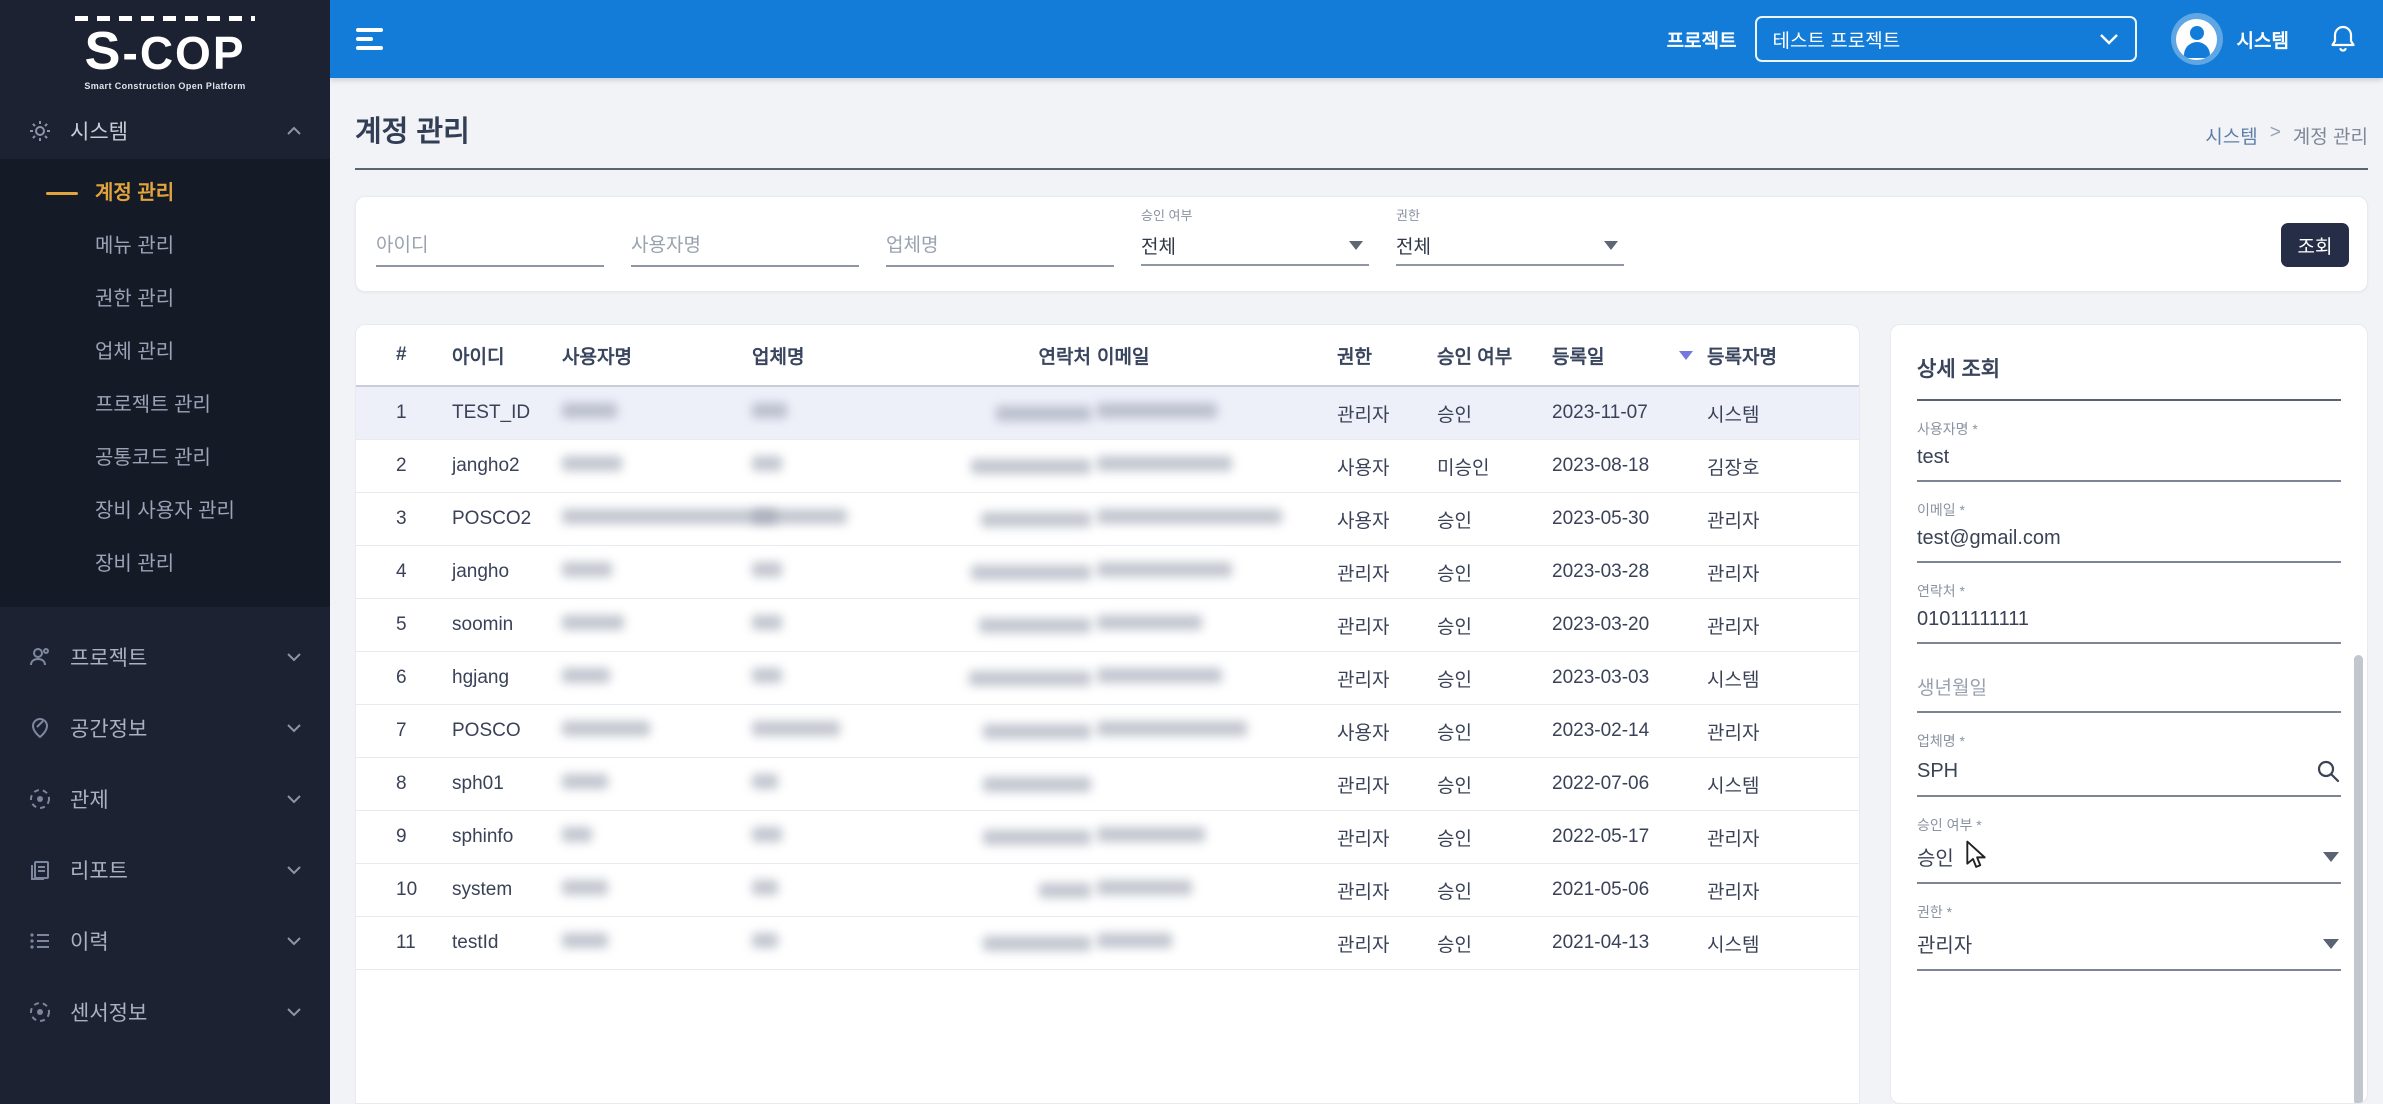 The width and height of the screenshot is (2383, 1104). Describe the element at coordinates (507, 355) in the screenshot. I see `col-header-id: 아이디` at that location.